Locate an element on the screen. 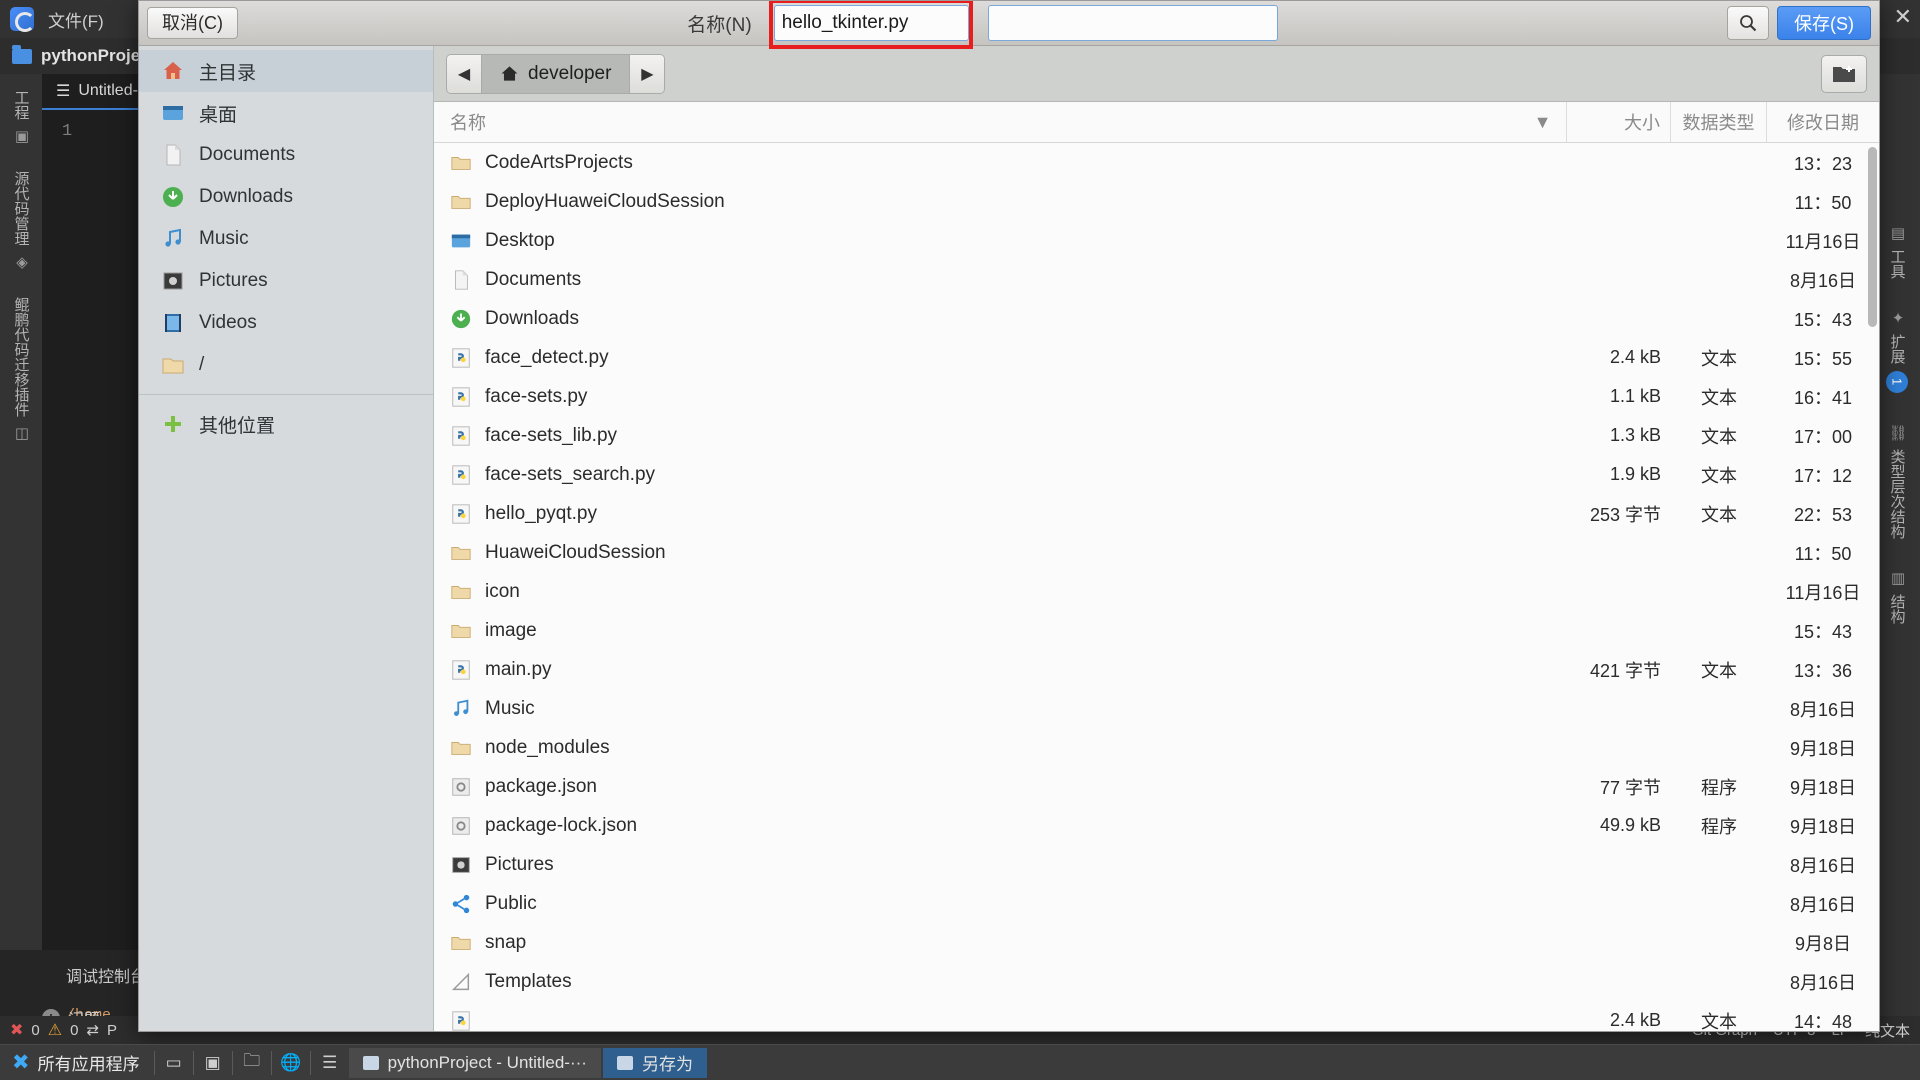  error-count: 0 is located at coordinates (35, 1030).